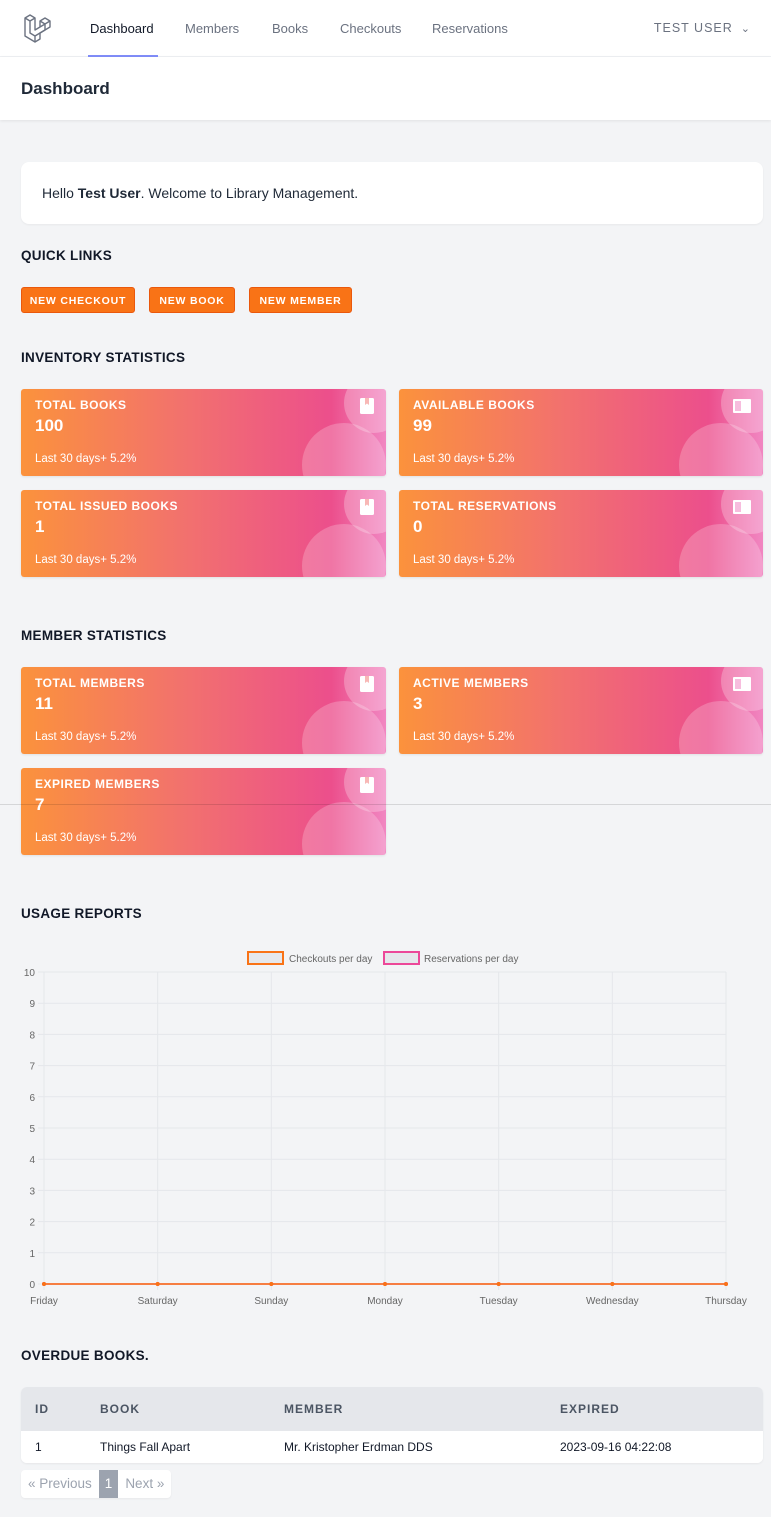  What do you see at coordinates (60, 193) in the screenshot?
I see `welcome-prefix: Hello` at bounding box center [60, 193].